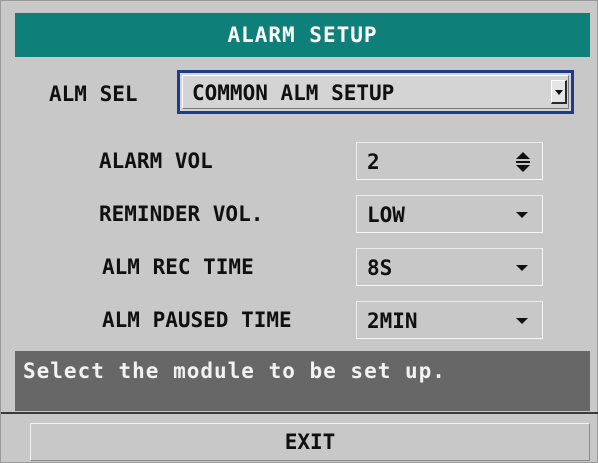  I want to click on dialog-title: ALARM SETUP, so click(302, 35).